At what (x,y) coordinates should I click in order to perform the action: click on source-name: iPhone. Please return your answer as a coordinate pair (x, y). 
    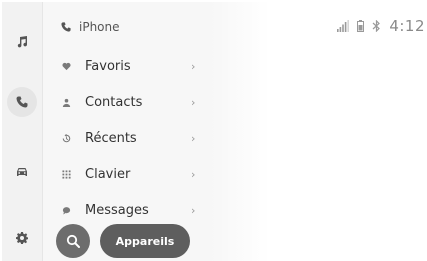
    Looking at the image, I should click on (99, 27).